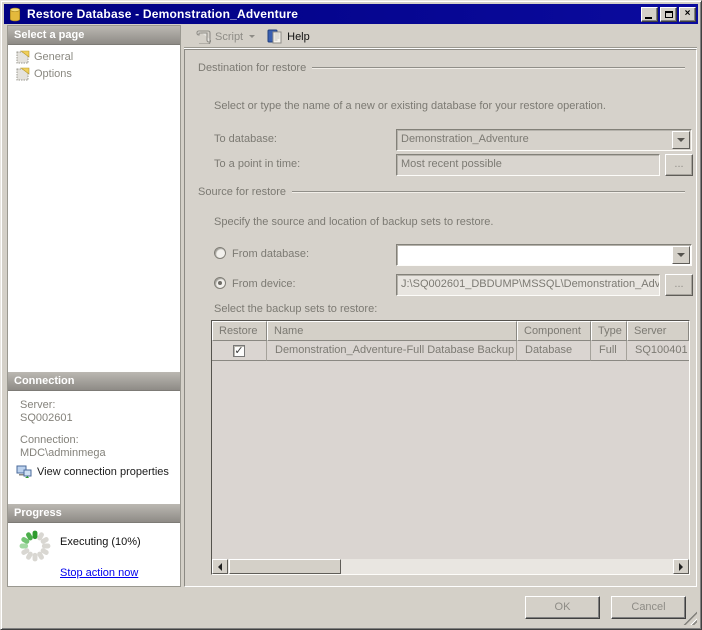 Image resolution: width=702 pixels, height=630 pixels. Describe the element at coordinates (274, 36) in the screenshot. I see `help-icon` at that location.